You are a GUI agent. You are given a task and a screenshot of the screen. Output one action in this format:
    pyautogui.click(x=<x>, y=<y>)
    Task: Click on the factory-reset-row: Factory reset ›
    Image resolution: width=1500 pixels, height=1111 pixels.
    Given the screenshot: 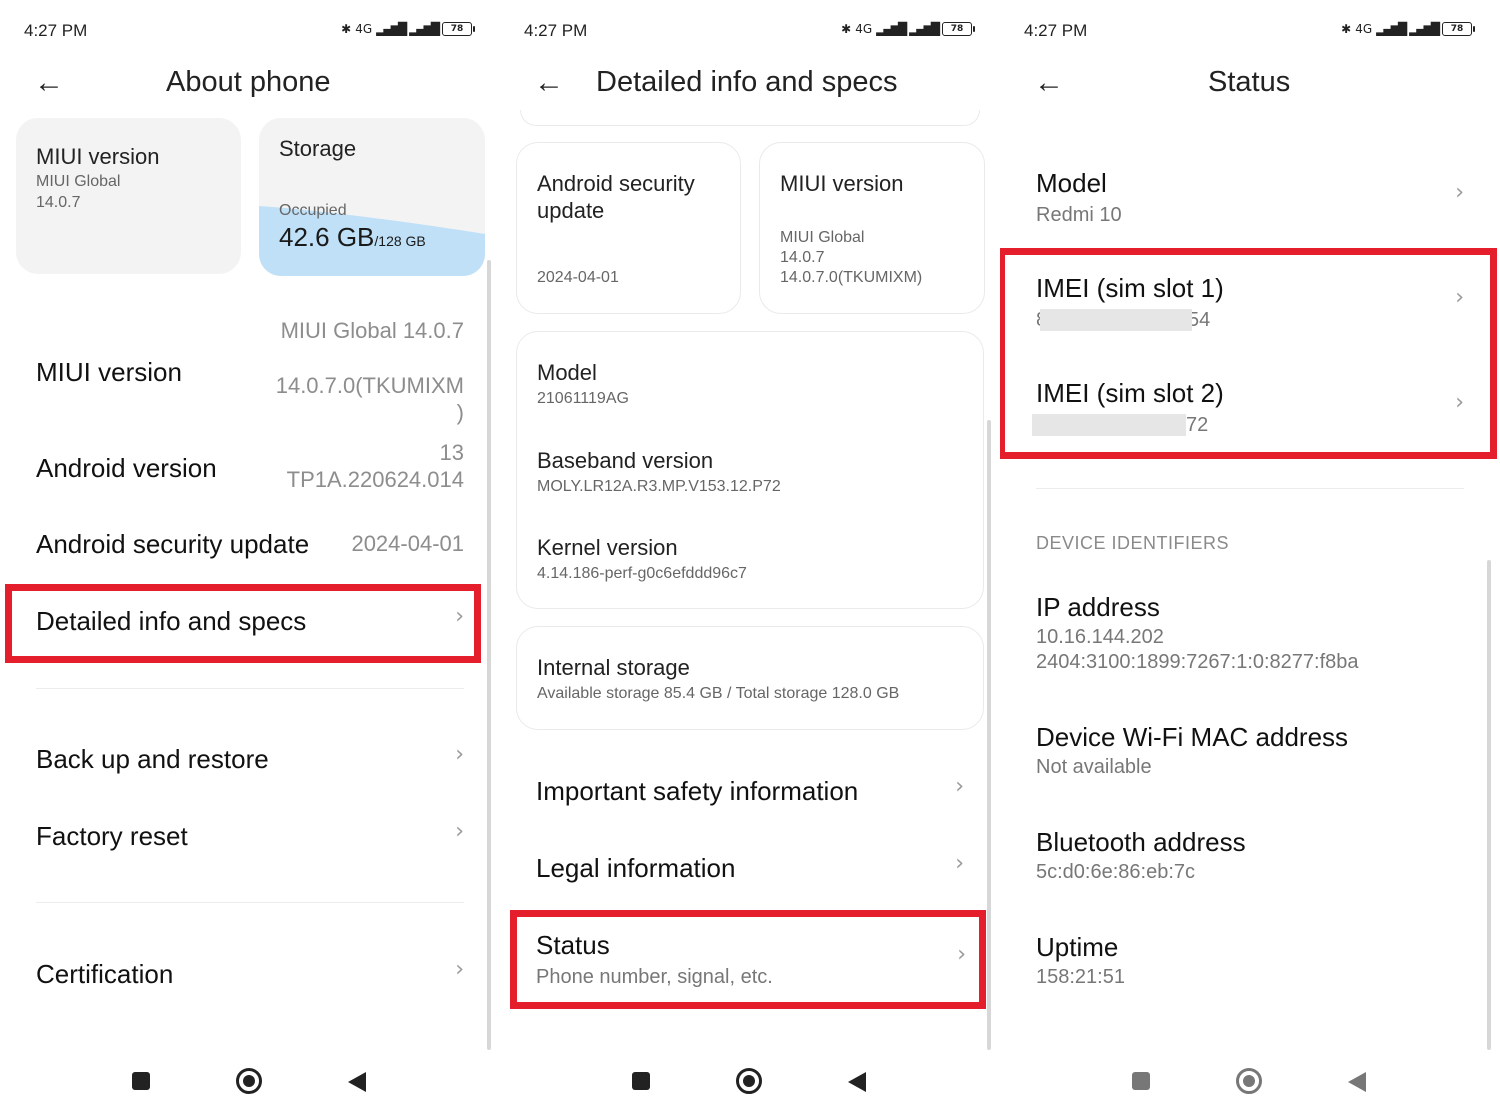 What is the action you would take?
    pyautogui.click(x=244, y=837)
    